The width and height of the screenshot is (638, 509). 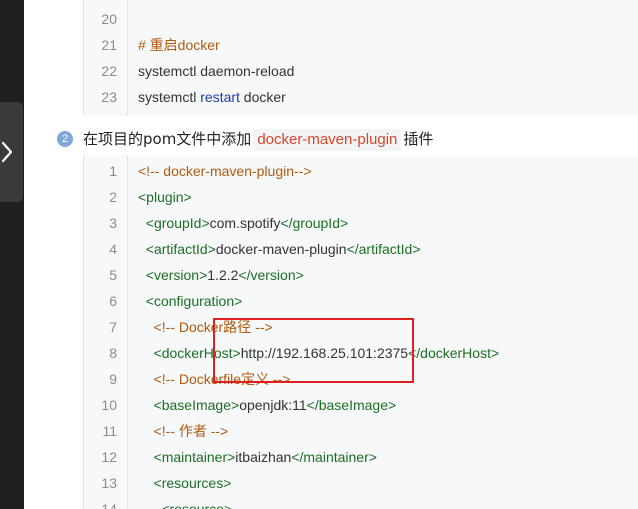 I want to click on code-token: <!-- 作者 -->, so click(x=183, y=431).